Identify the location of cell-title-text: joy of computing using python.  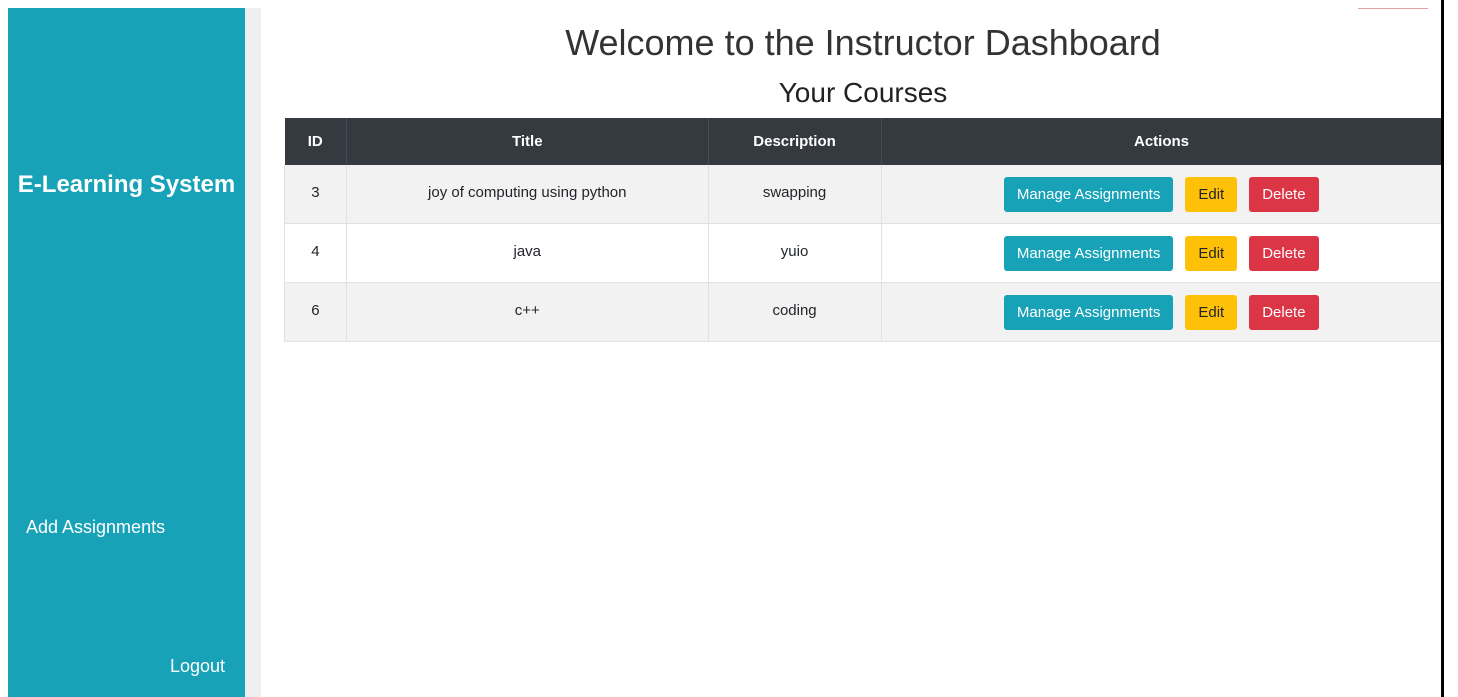
(527, 192).